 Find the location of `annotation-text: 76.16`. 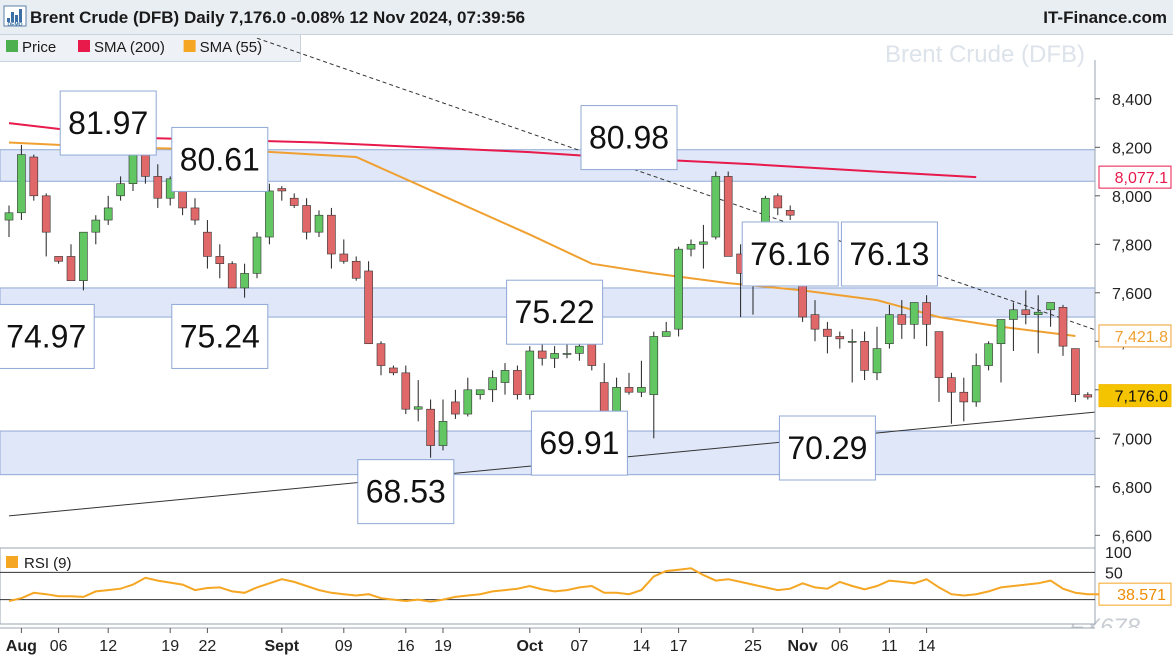

annotation-text: 76.16 is located at coordinates (790, 254).